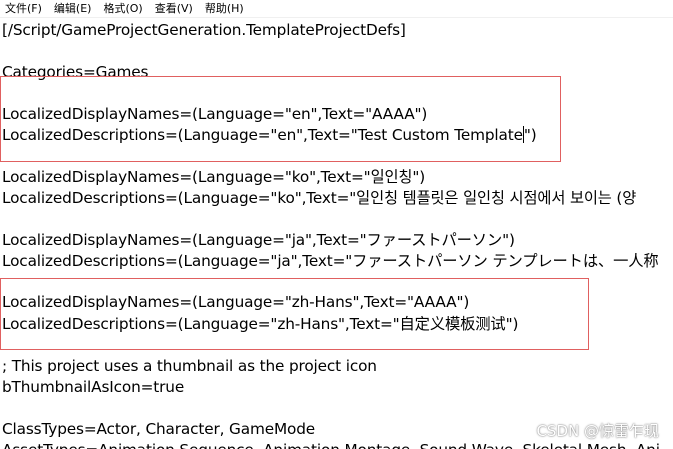 This screenshot has width=673, height=449. Describe the element at coordinates (74, 8) in the screenshot. I see `menu-edit: 编辑(E)` at that location.